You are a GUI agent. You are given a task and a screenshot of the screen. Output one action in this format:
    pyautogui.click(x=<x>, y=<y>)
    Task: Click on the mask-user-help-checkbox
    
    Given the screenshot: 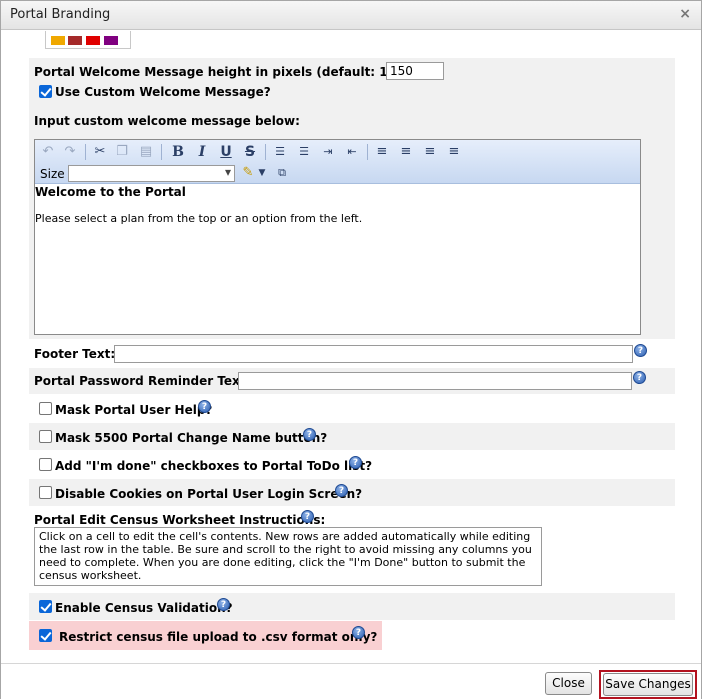 What is the action you would take?
    pyautogui.click(x=45, y=408)
    